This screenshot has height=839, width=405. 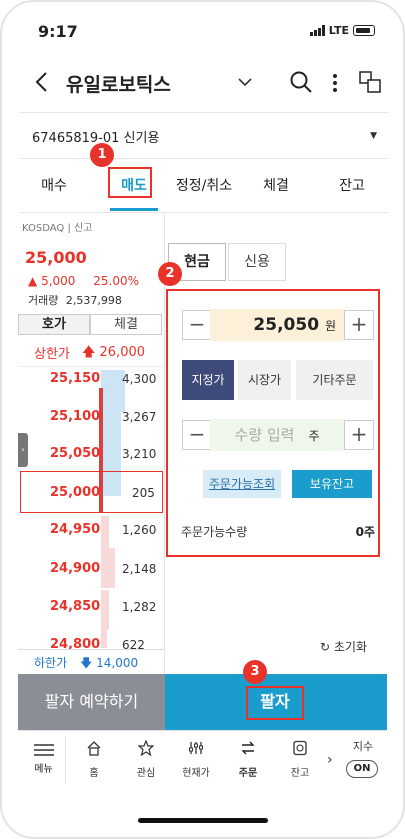 I want to click on tab-executions: 체결, so click(x=276, y=185).